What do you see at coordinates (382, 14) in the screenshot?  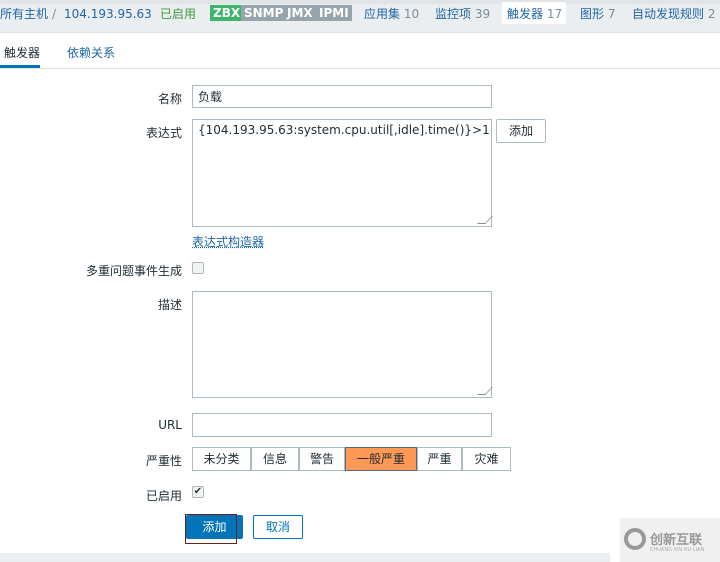 I see `label: 应用集` at bounding box center [382, 14].